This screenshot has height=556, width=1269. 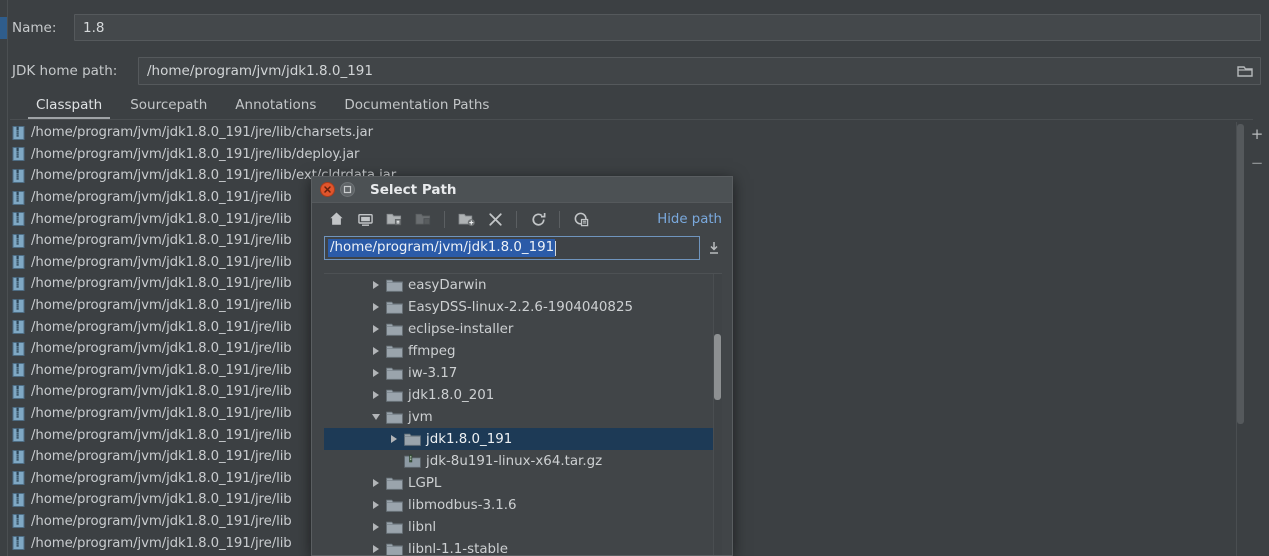 What do you see at coordinates (518, 527) in the screenshot?
I see `tree-node: libnl` at bounding box center [518, 527].